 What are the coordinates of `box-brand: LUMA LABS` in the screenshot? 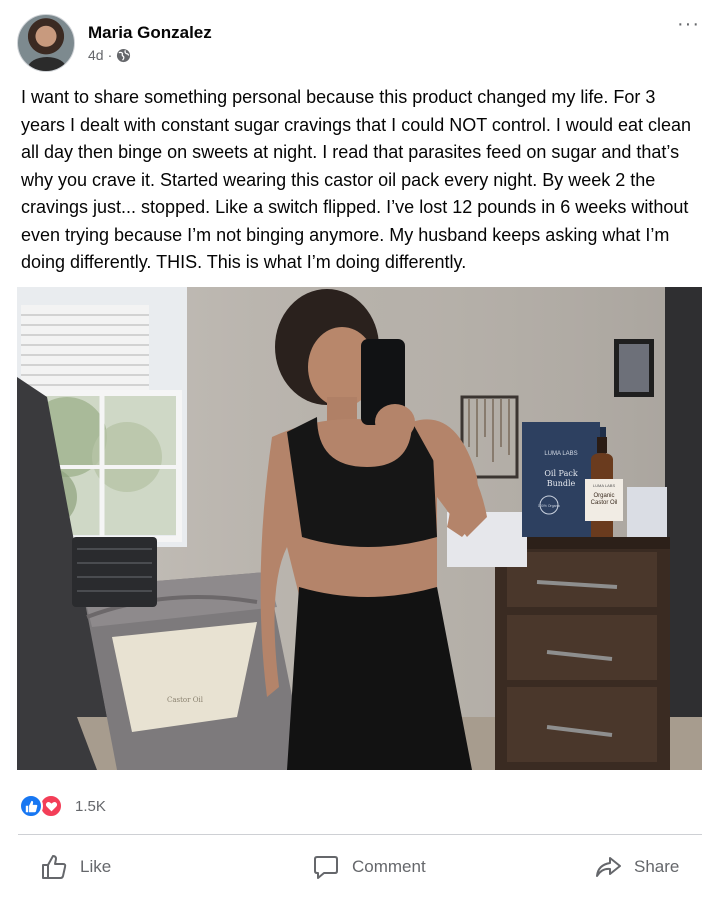 It's located at (560, 454).